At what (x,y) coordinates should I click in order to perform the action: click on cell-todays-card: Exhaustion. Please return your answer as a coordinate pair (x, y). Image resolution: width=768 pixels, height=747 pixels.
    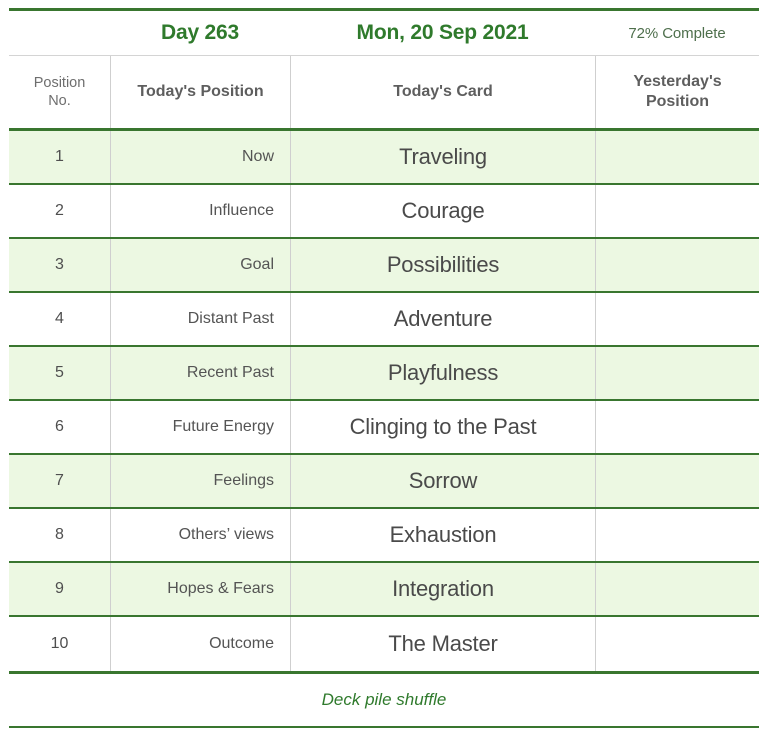
    Looking at the image, I should click on (442, 535).